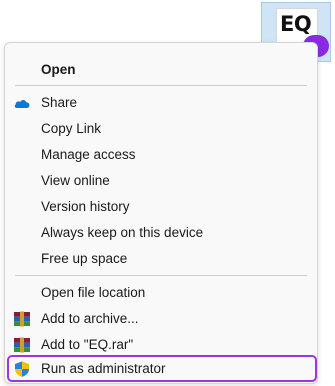 The width and height of the screenshot is (335, 386). I want to click on onedrive-cloud-icon, so click(22, 104).